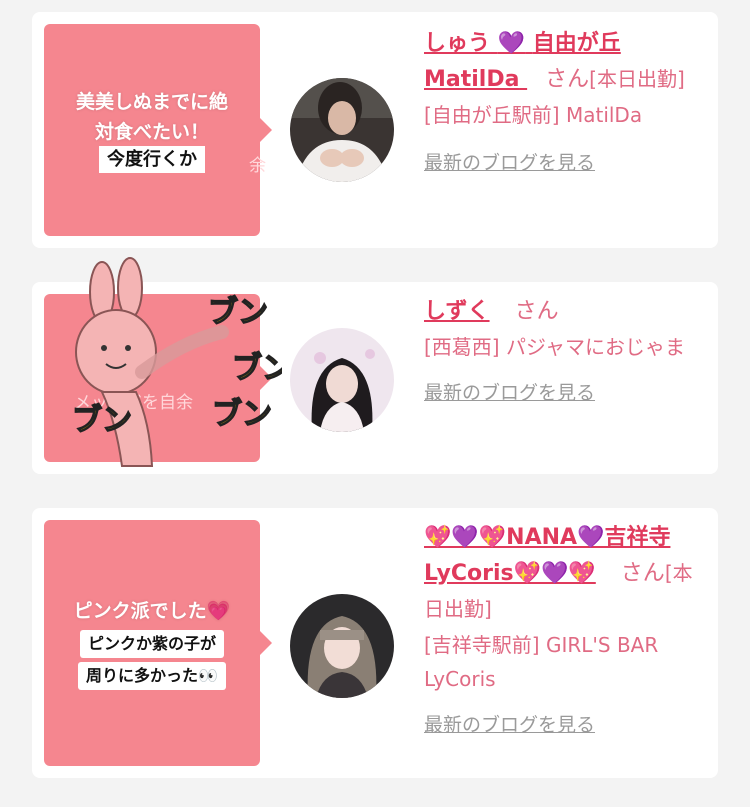  I want to click on shop-name: [吉祥寺駅前] GIRL'S BAR LyCoris, so click(541, 662).